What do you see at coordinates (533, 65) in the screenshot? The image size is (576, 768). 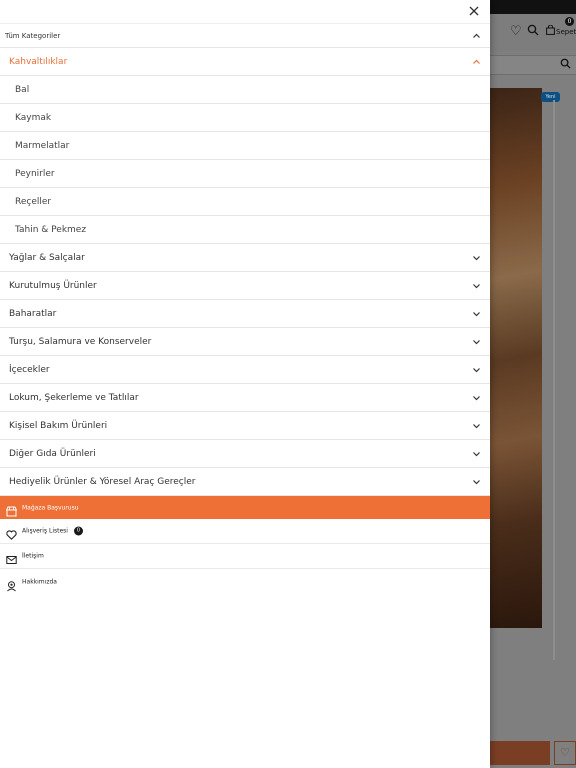 I see `search-bar` at bounding box center [533, 65].